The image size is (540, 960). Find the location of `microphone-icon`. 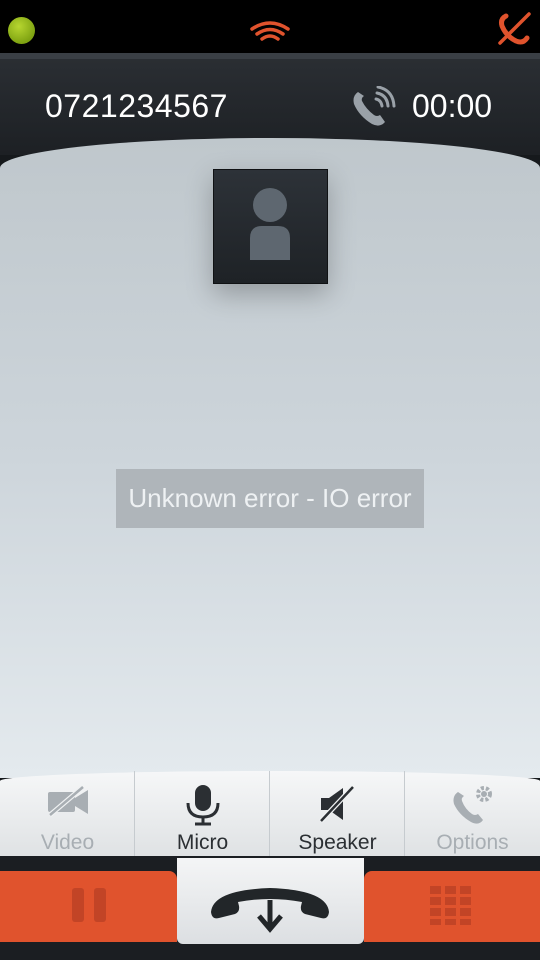

microphone-icon is located at coordinates (203, 805).